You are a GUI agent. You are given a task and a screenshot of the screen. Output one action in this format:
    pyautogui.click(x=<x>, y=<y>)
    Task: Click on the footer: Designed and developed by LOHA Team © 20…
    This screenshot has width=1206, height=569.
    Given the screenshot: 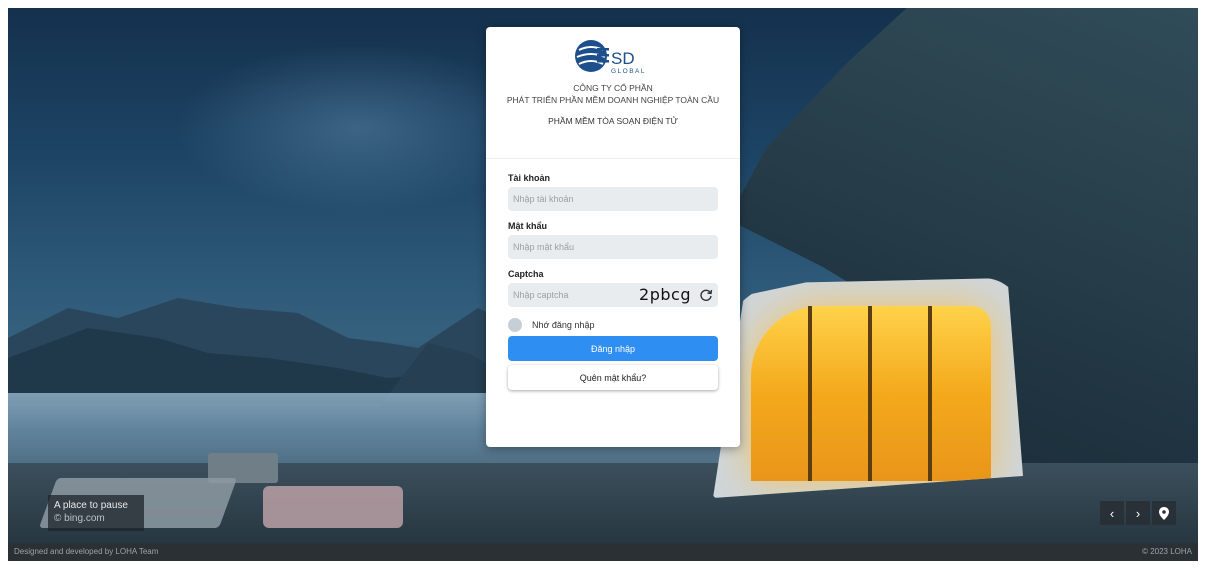 What is the action you would take?
    pyautogui.click(x=603, y=552)
    